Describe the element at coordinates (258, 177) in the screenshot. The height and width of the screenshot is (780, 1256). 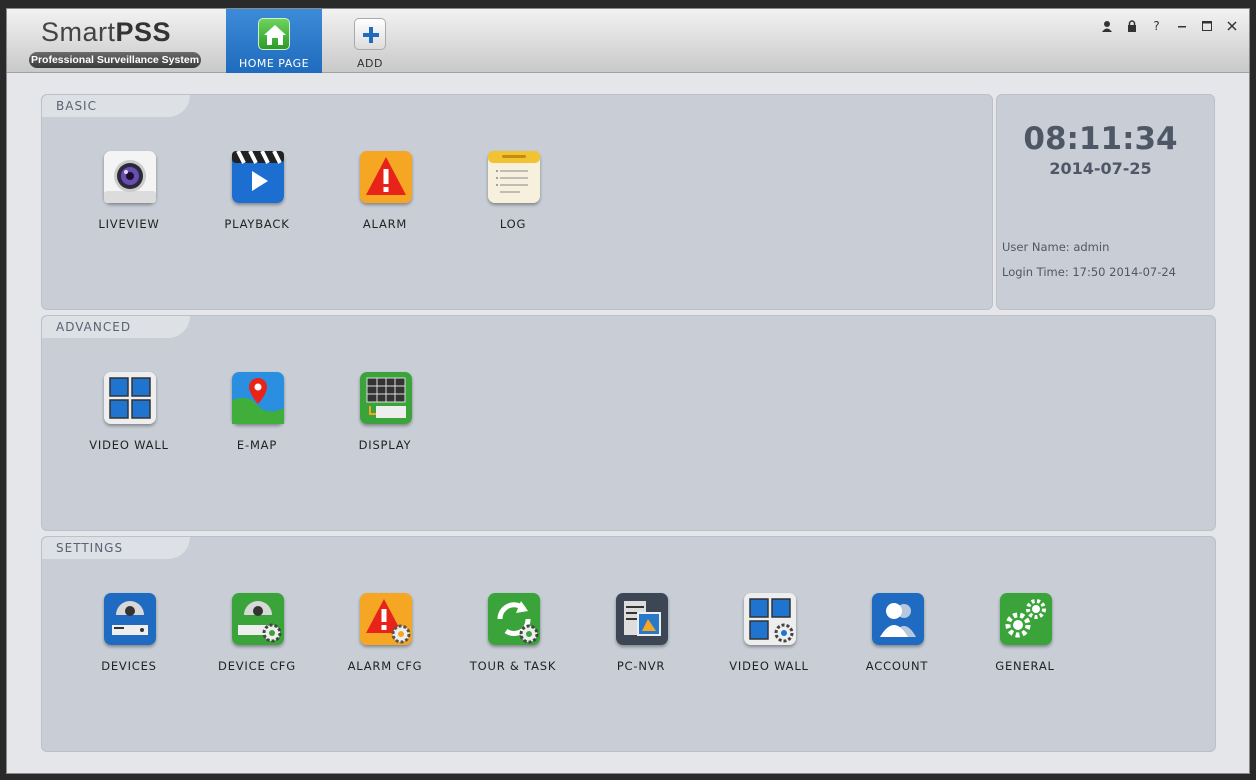
I see `clapperboard-play-icon` at that location.